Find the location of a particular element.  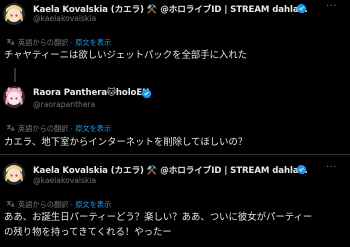

tweet-text: カエラ、地下室からインターネットを削除してほしいの？ is located at coordinates (126, 142).